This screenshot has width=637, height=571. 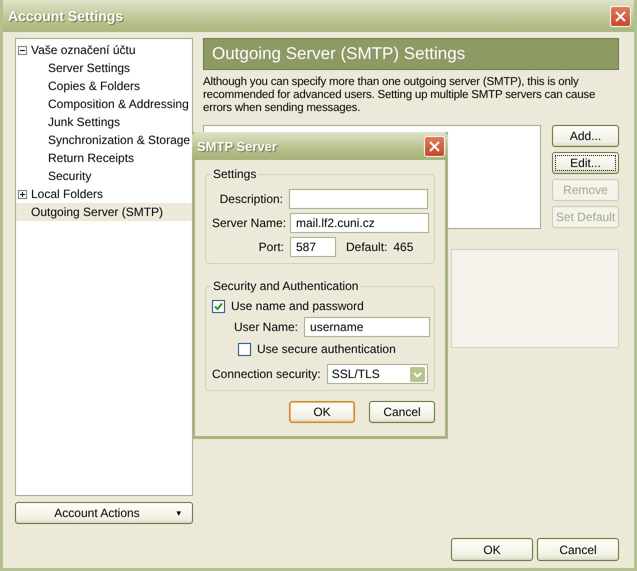 I want to click on checkbox: Use name and password, so click(x=320, y=306).